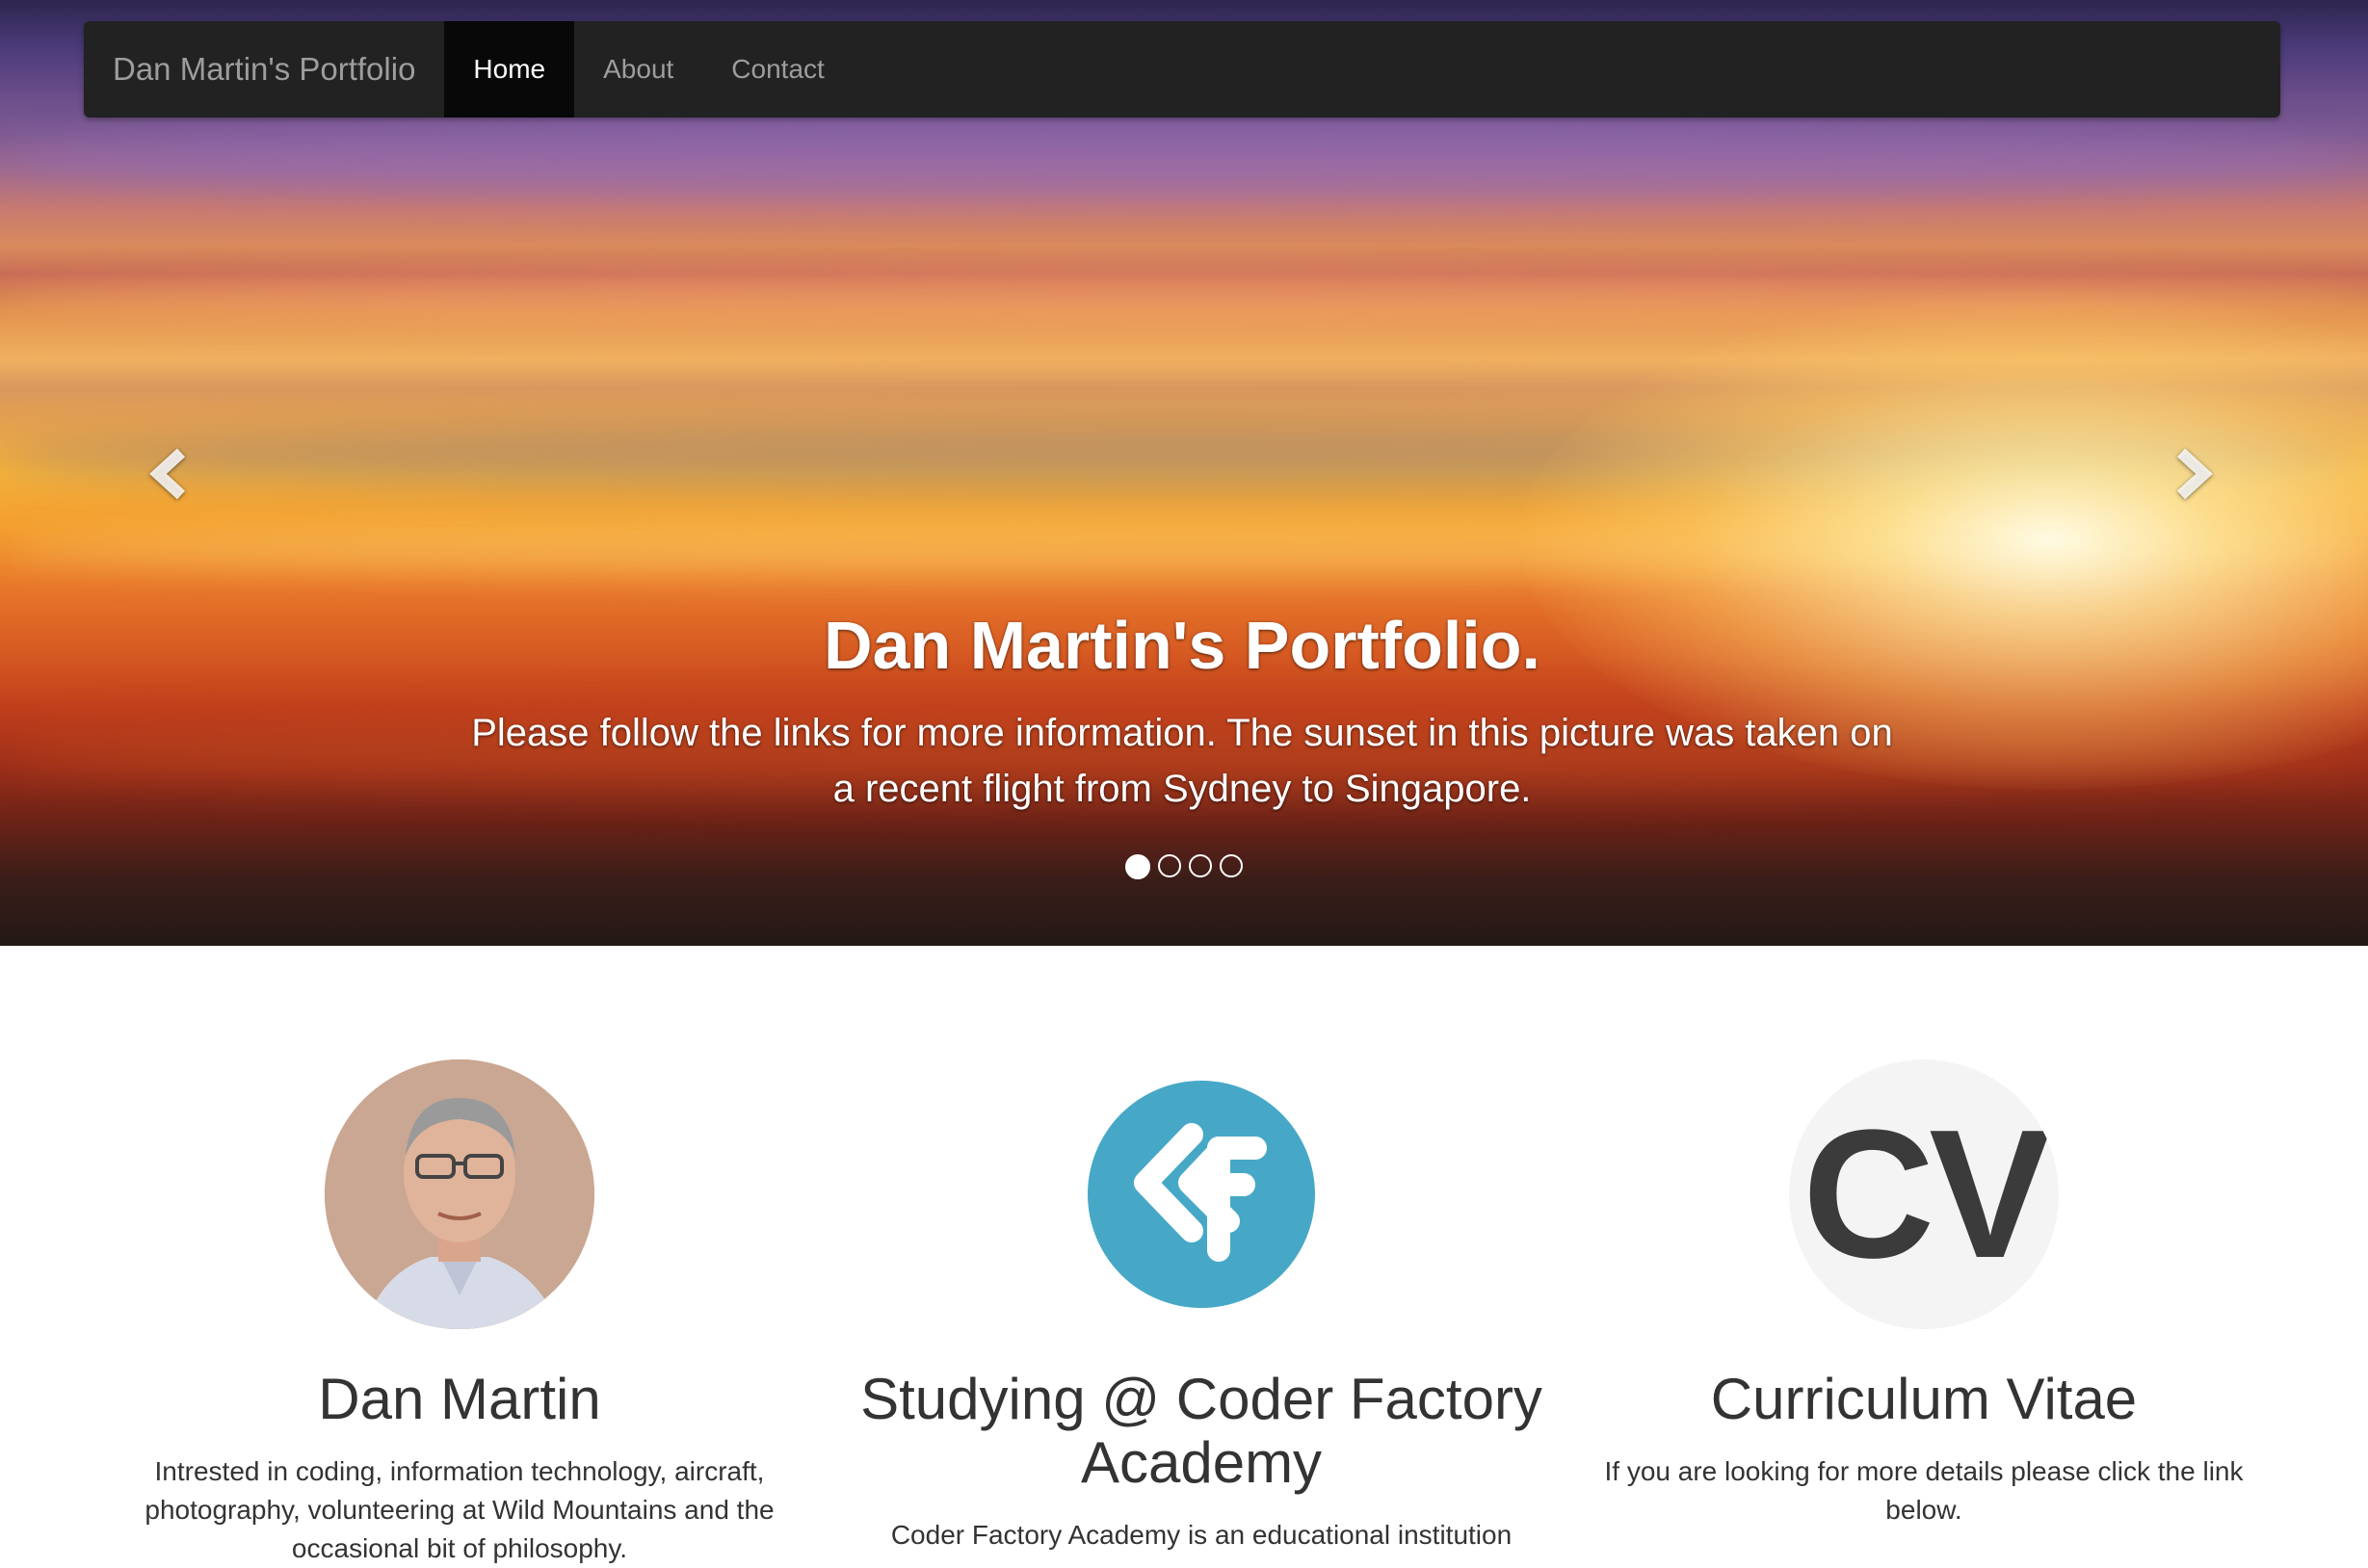 This screenshot has width=2368, height=1568. Describe the element at coordinates (1182, 645) in the screenshot. I see `carousel-heading: Dan Martin's Portfolio.` at that location.